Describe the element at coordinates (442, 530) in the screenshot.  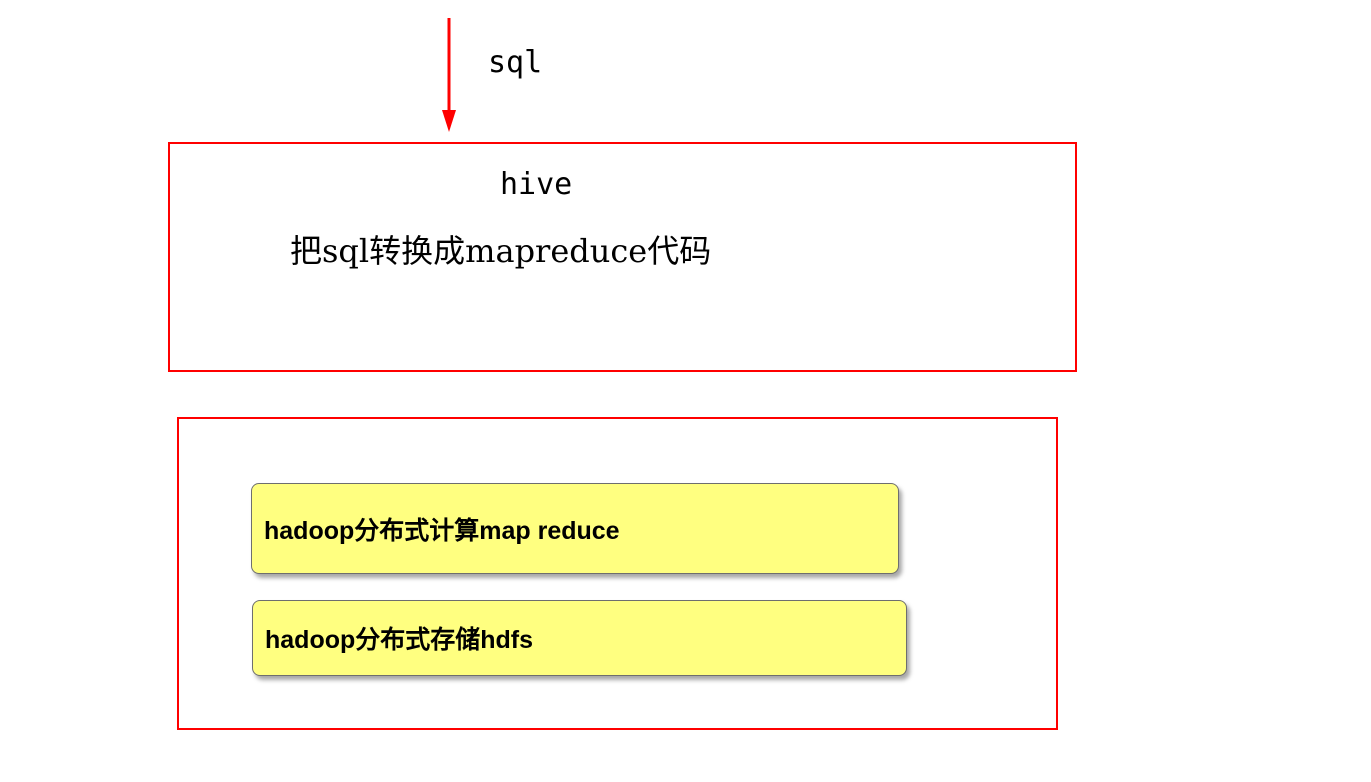
I see `mapreduce-label: hadoop分布式计算map reduce` at that location.